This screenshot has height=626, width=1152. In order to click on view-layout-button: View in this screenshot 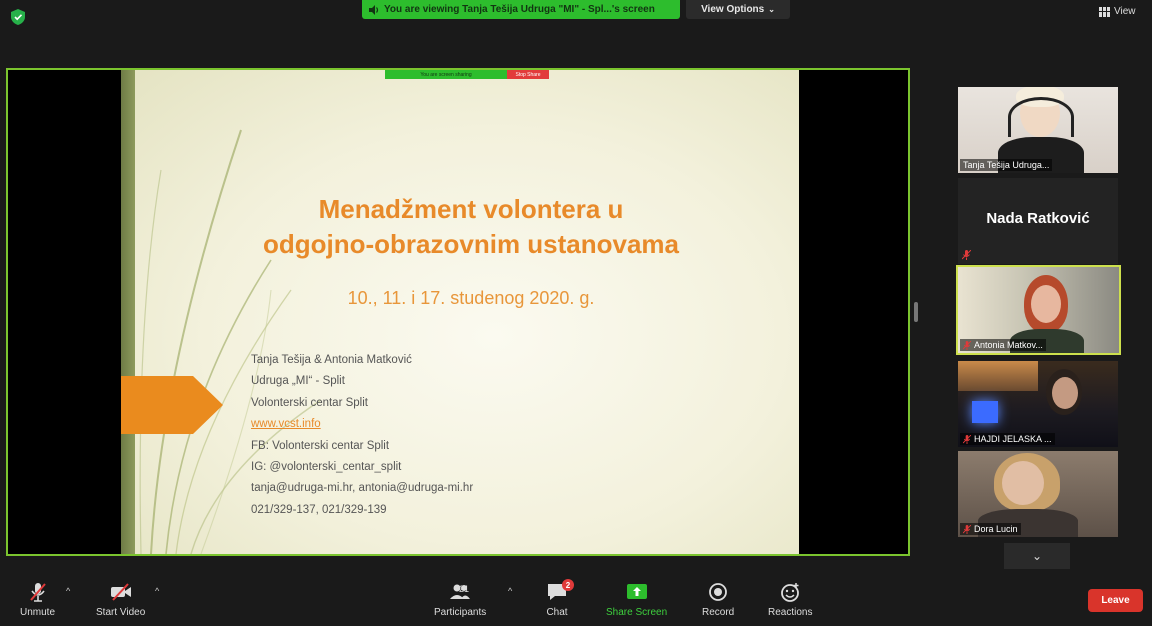, I will do `click(1117, 11)`.